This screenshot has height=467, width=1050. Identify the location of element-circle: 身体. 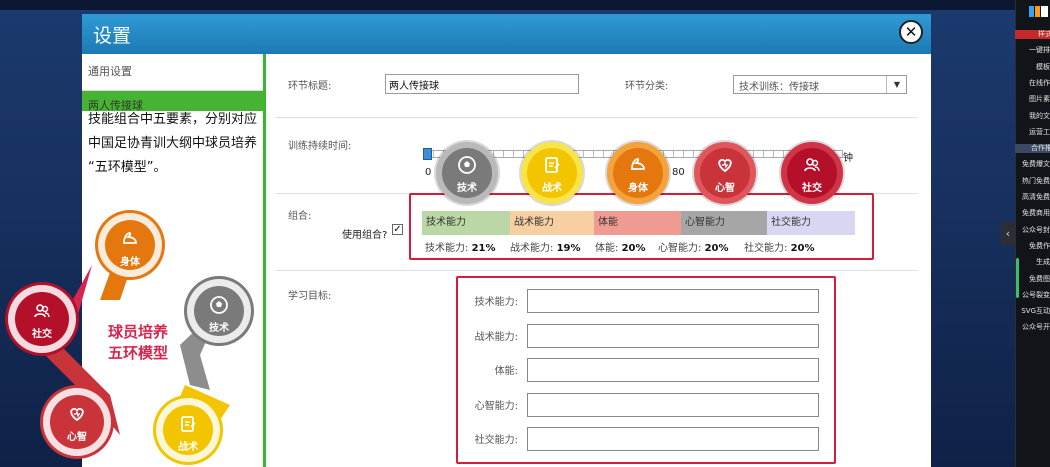
(638, 173).